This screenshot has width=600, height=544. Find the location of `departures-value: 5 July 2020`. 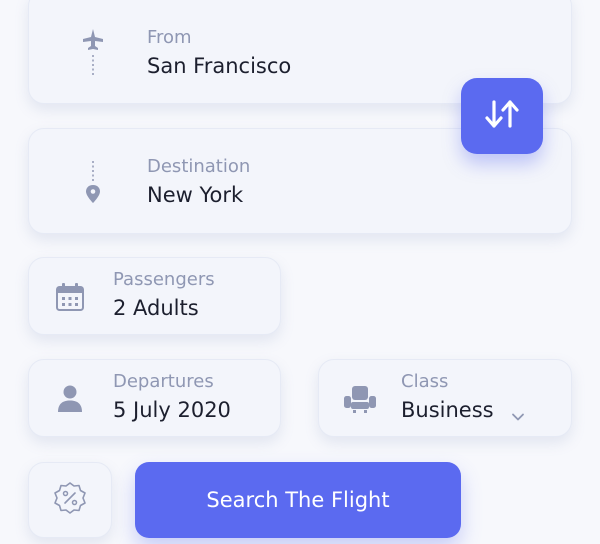

departures-value: 5 July 2020 is located at coordinates (172, 410).